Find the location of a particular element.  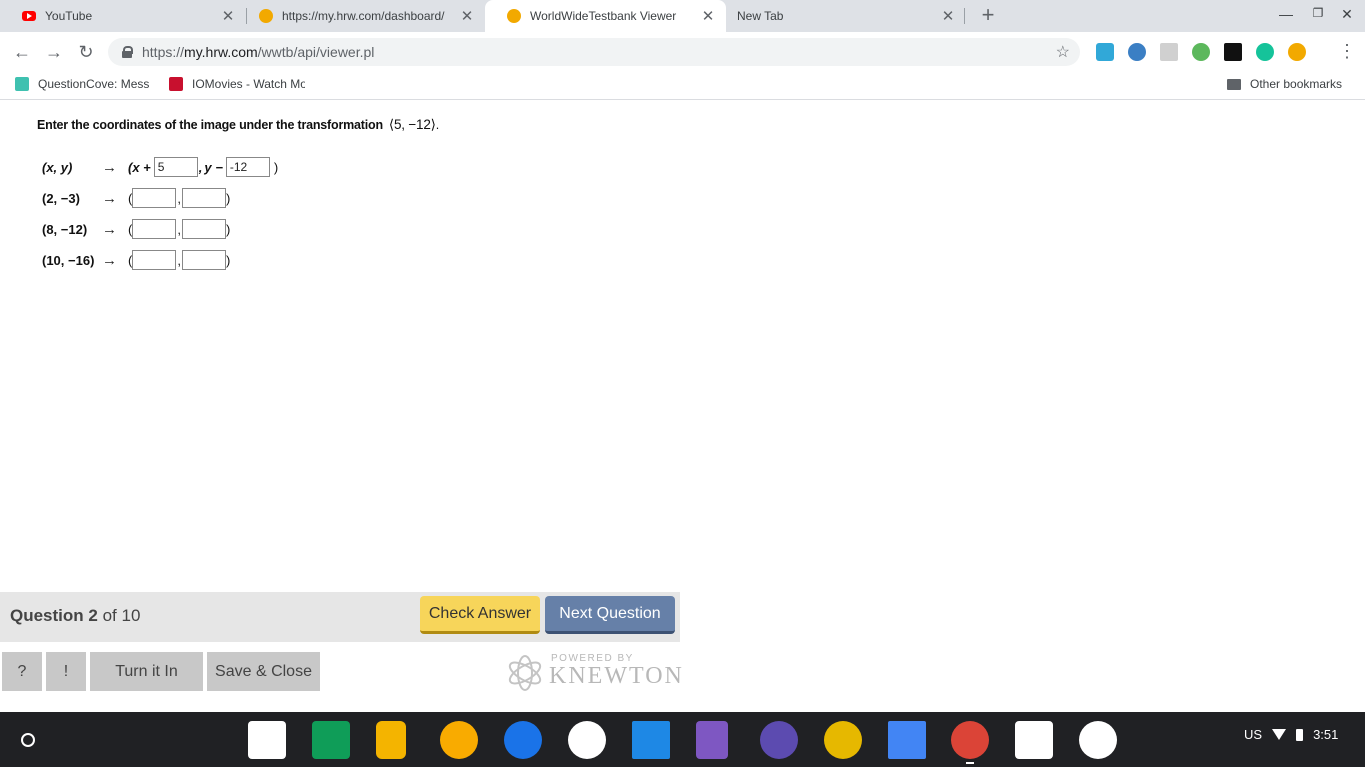

epic-app-icon is located at coordinates (779, 740).